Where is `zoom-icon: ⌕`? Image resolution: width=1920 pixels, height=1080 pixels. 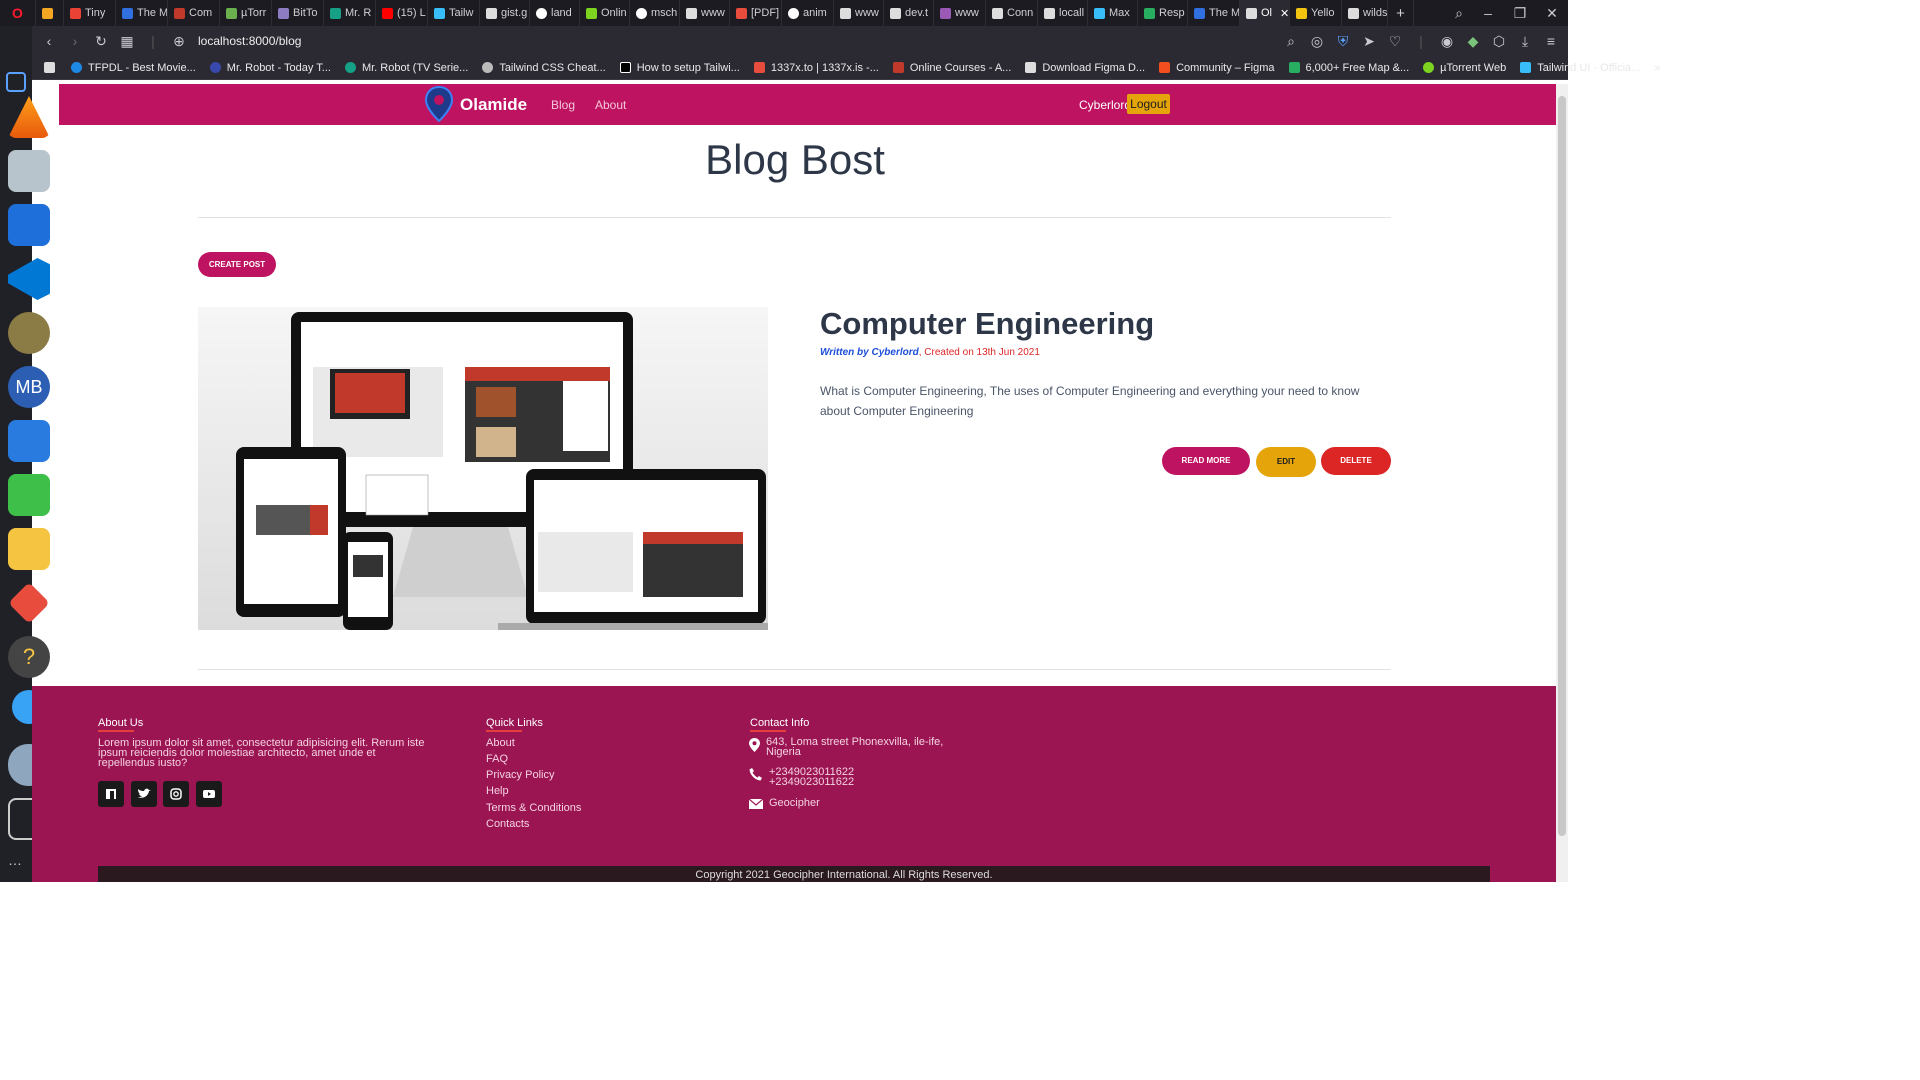 zoom-icon: ⌕ is located at coordinates (1291, 41).